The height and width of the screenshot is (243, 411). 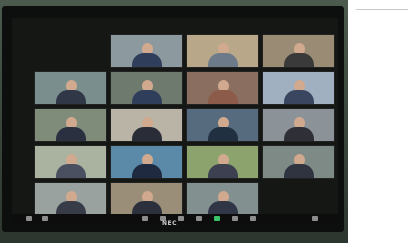 I want to click on meeting-title-bar, so click(x=175, y=24).